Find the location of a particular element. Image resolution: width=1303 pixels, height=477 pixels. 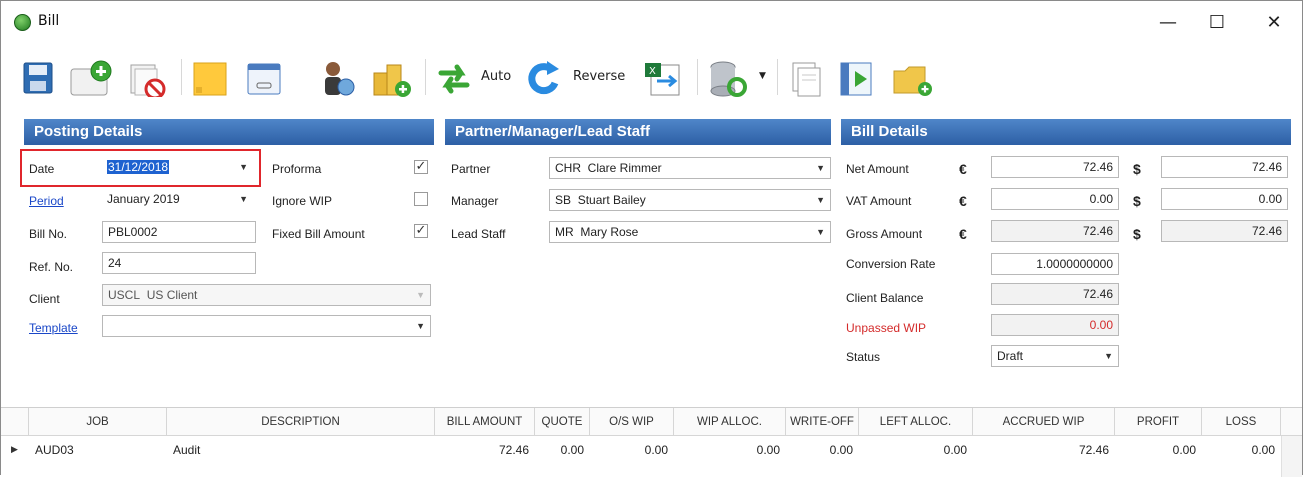

staff-header: Partner/Manager/Lead Staff is located at coordinates (638, 132).